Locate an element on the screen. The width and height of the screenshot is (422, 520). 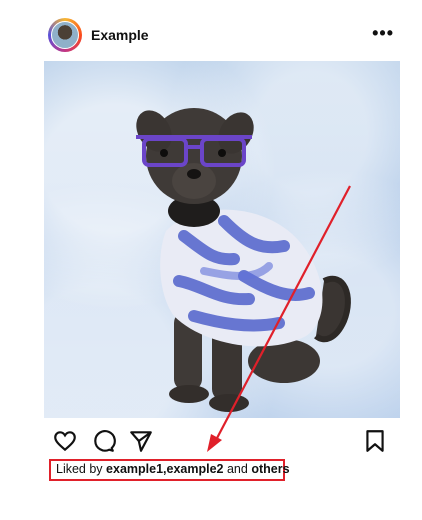
more-options-icon: ••• is located at coordinates (383, 33).